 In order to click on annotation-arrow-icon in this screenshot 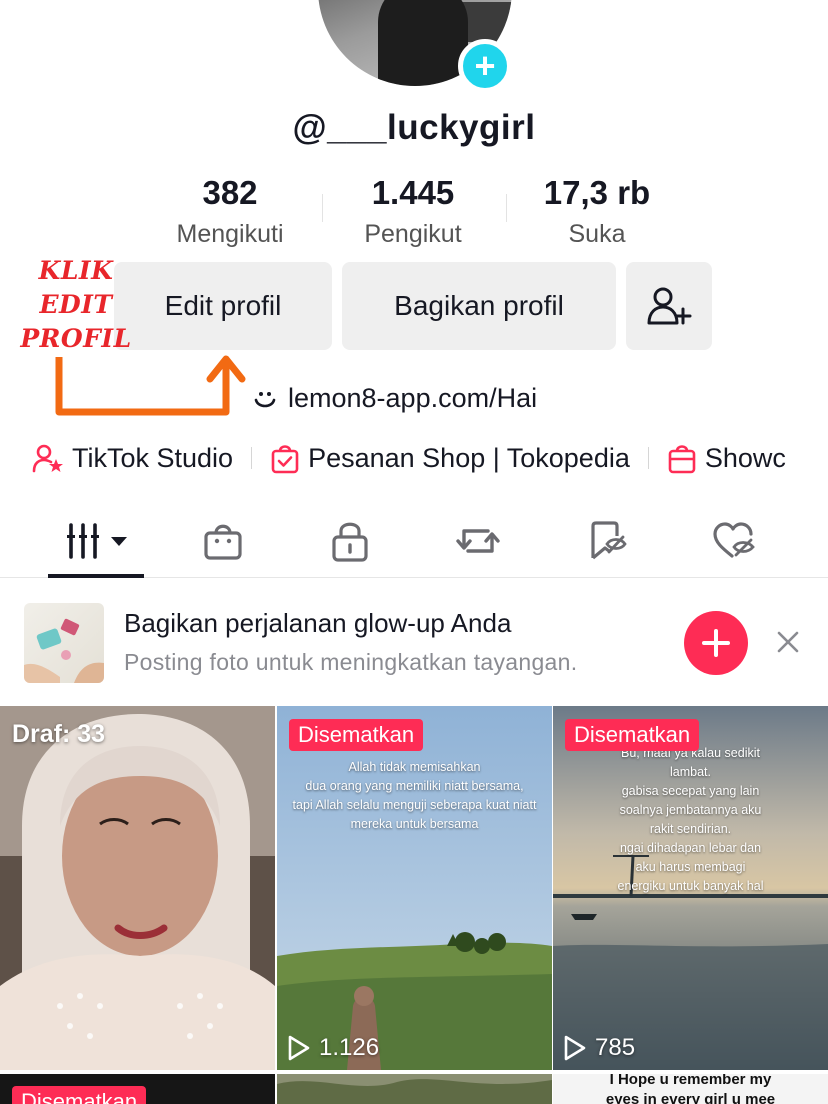, I will do `click(150, 385)`.